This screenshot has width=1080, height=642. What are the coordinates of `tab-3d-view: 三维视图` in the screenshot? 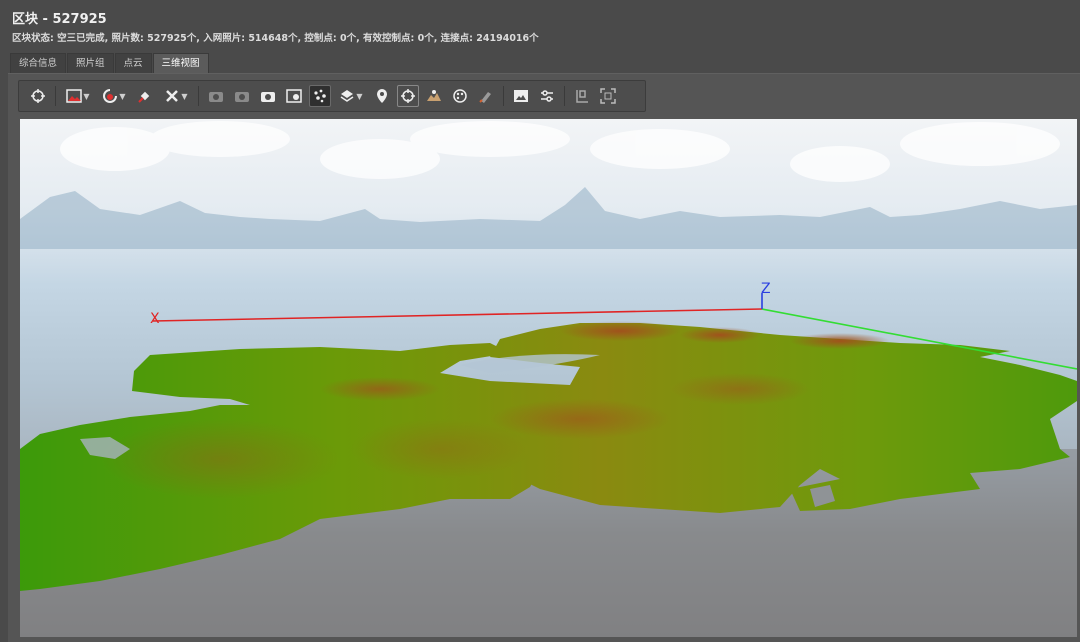 It's located at (180, 63).